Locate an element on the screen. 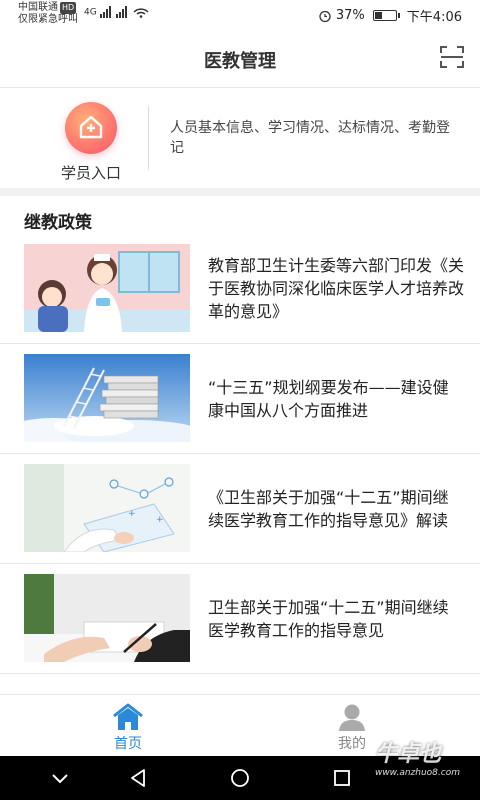 The height and width of the screenshot is (800, 480). recents-icon is located at coordinates (342, 778).